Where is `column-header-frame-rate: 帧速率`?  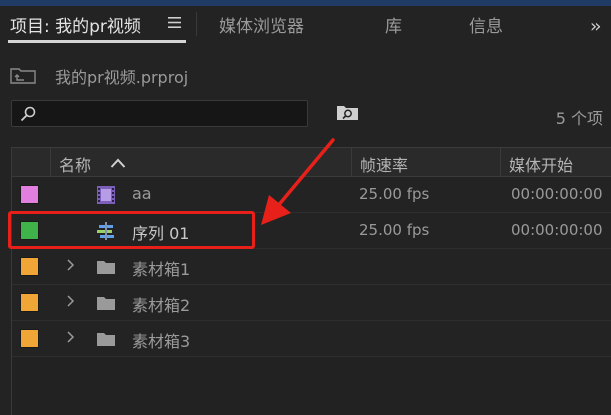 column-header-frame-rate: 帧速率 is located at coordinates (384, 164).